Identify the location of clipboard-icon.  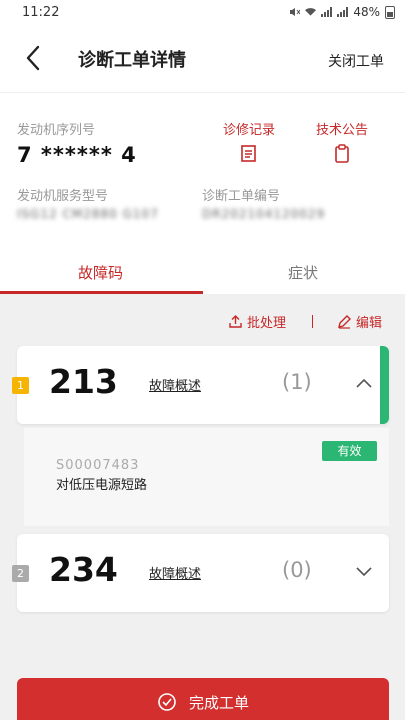
(342, 153).